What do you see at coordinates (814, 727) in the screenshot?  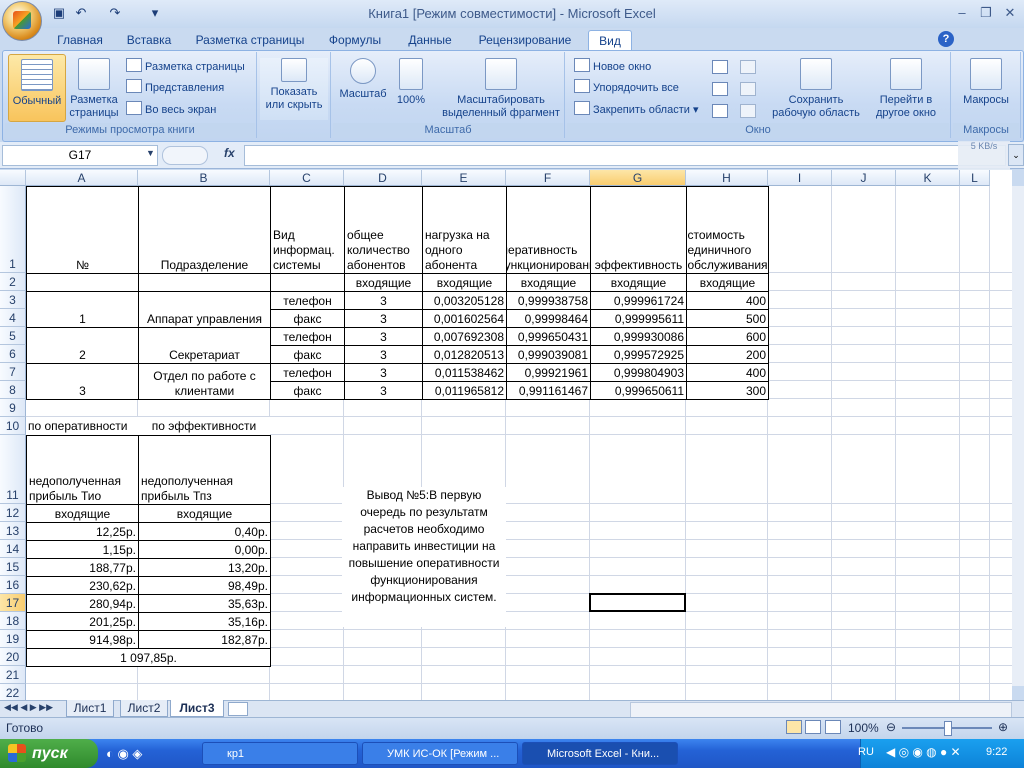 I see `view-shortcuts` at bounding box center [814, 727].